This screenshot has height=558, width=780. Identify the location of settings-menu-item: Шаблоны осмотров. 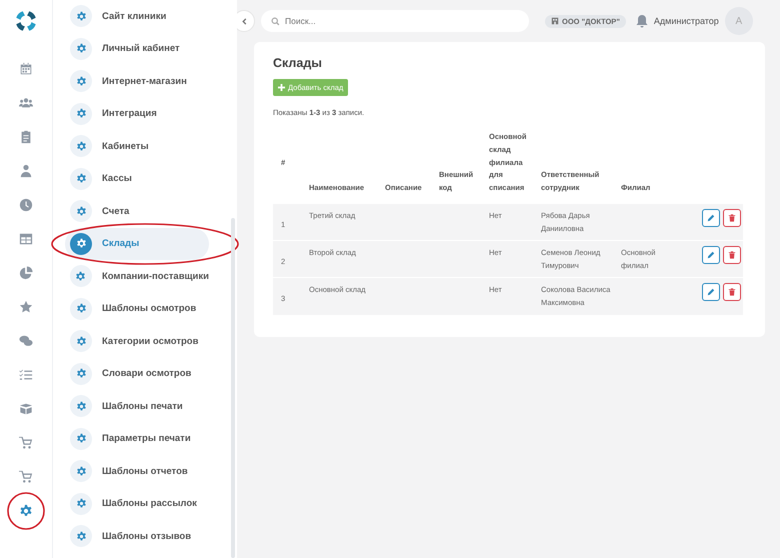
(137, 308).